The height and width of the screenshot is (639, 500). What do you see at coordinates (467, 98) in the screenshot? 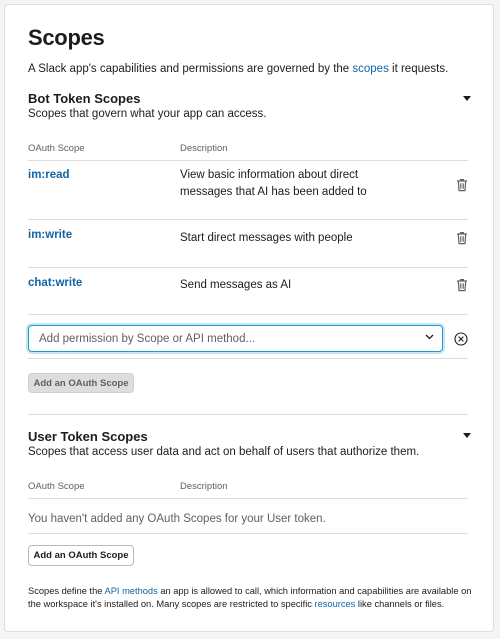
I see `bot-section-caret-down-icon` at bounding box center [467, 98].